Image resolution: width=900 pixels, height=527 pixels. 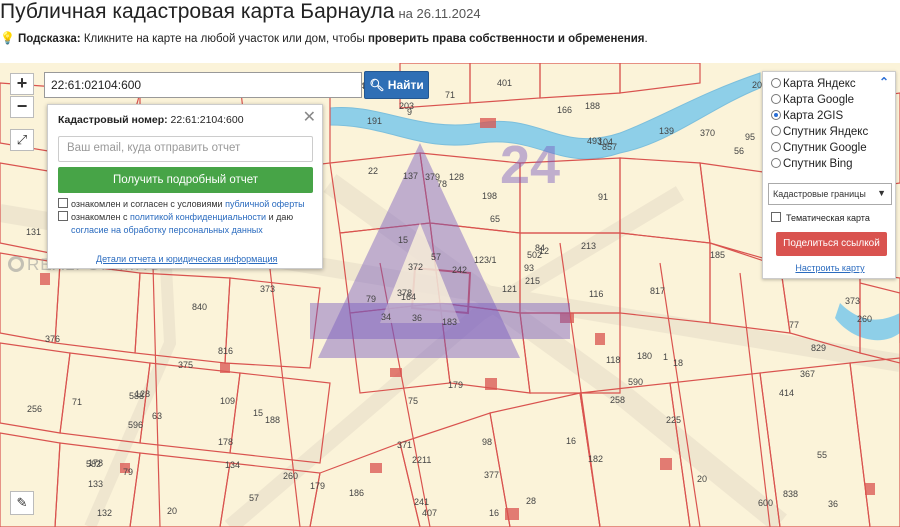 What do you see at coordinates (646, 39) in the screenshot?
I see `hint-end: .` at bounding box center [646, 39].